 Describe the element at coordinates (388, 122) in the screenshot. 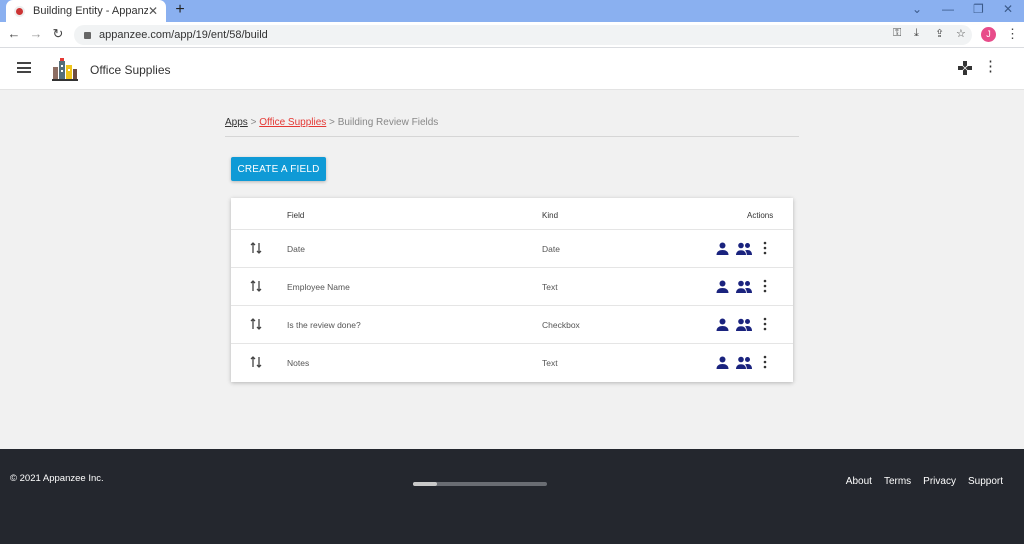

I see `breadcrumb-current: Building Review Fields` at that location.